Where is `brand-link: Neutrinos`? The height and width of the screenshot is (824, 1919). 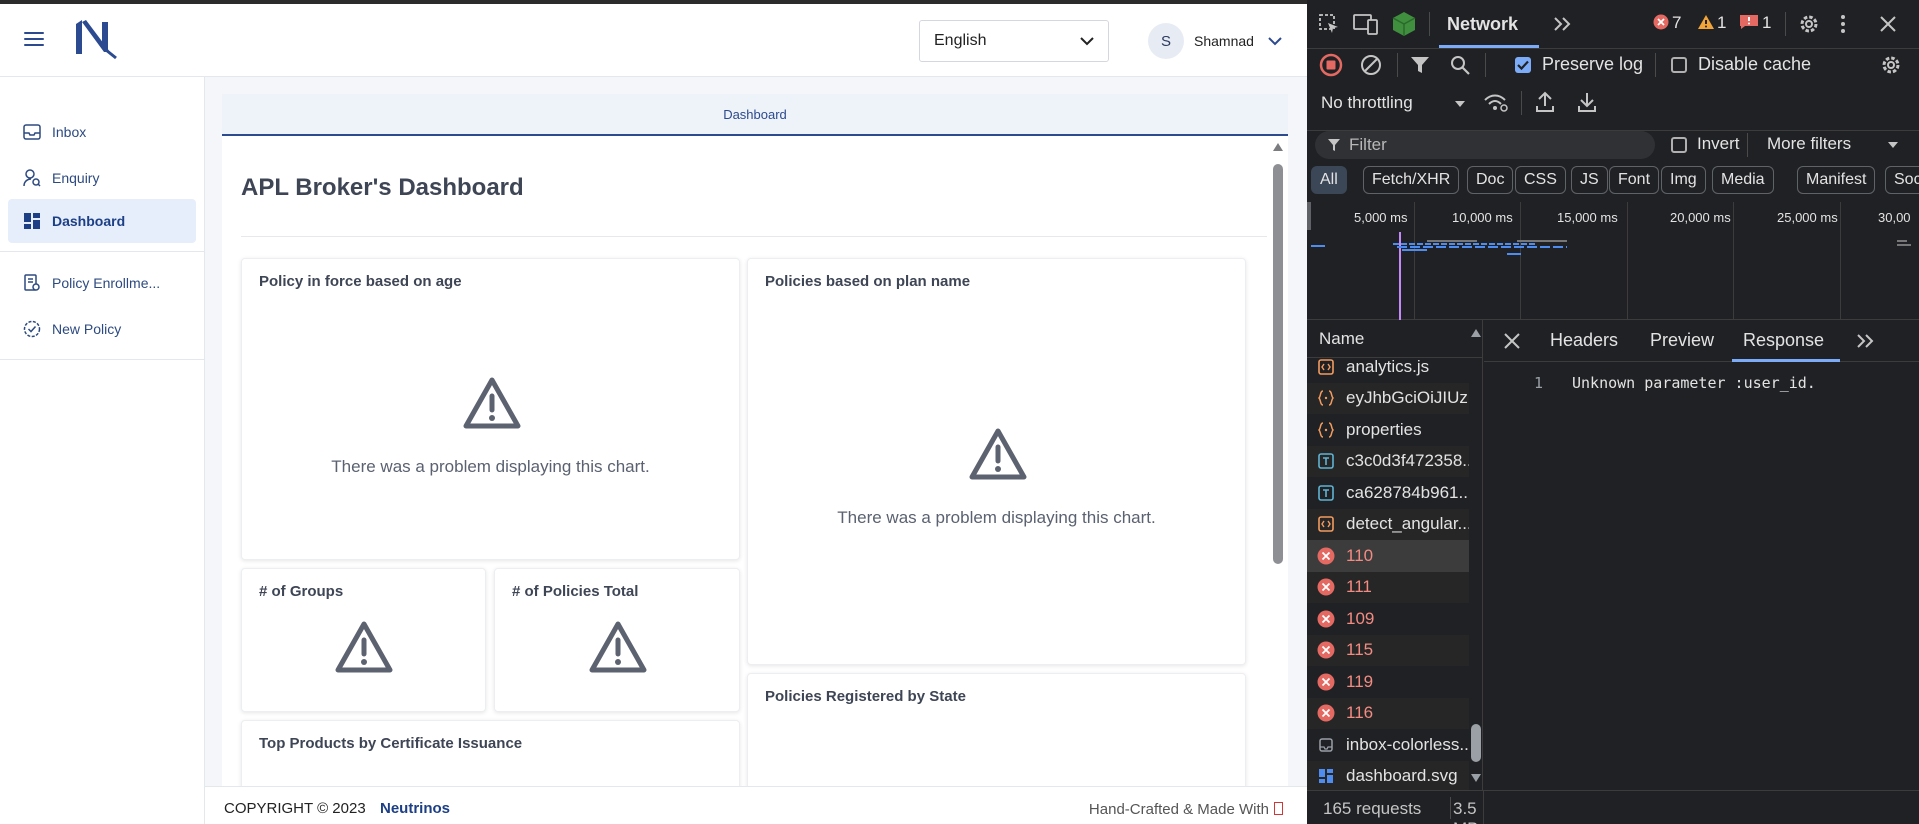
brand-link: Neutrinos is located at coordinates (415, 808).